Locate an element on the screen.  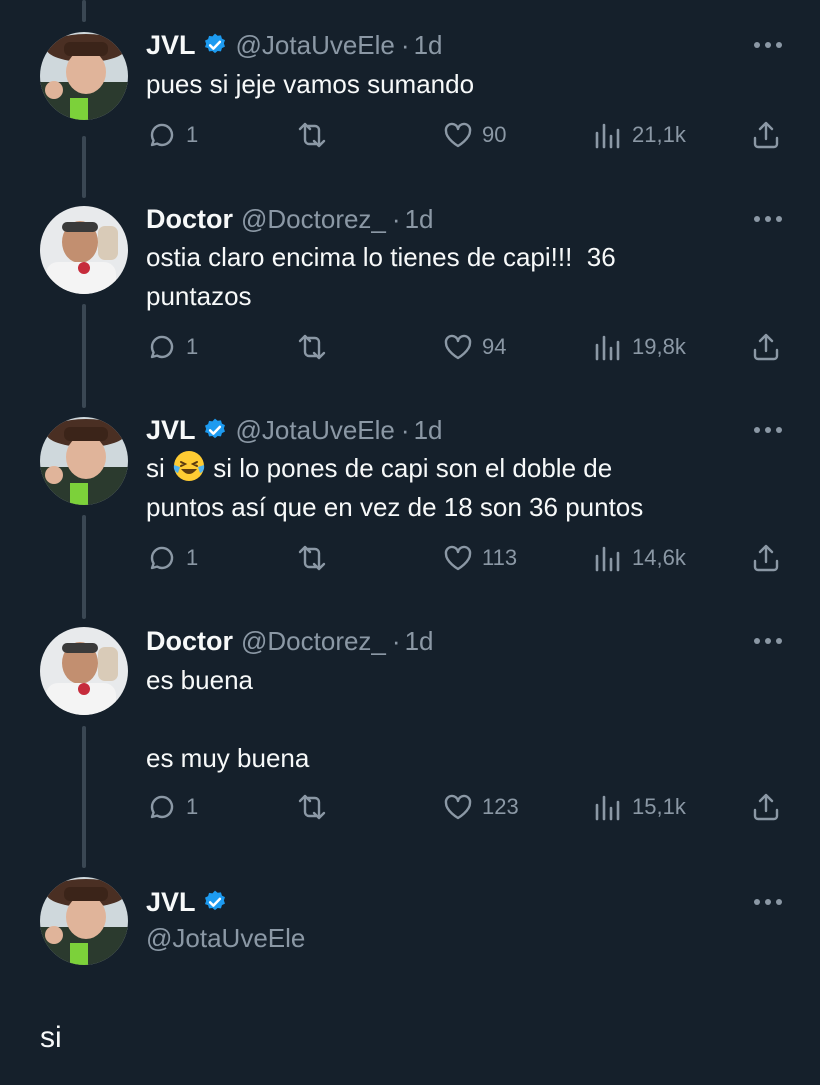
laughing-crying-emoji is located at coordinates (189, 466).